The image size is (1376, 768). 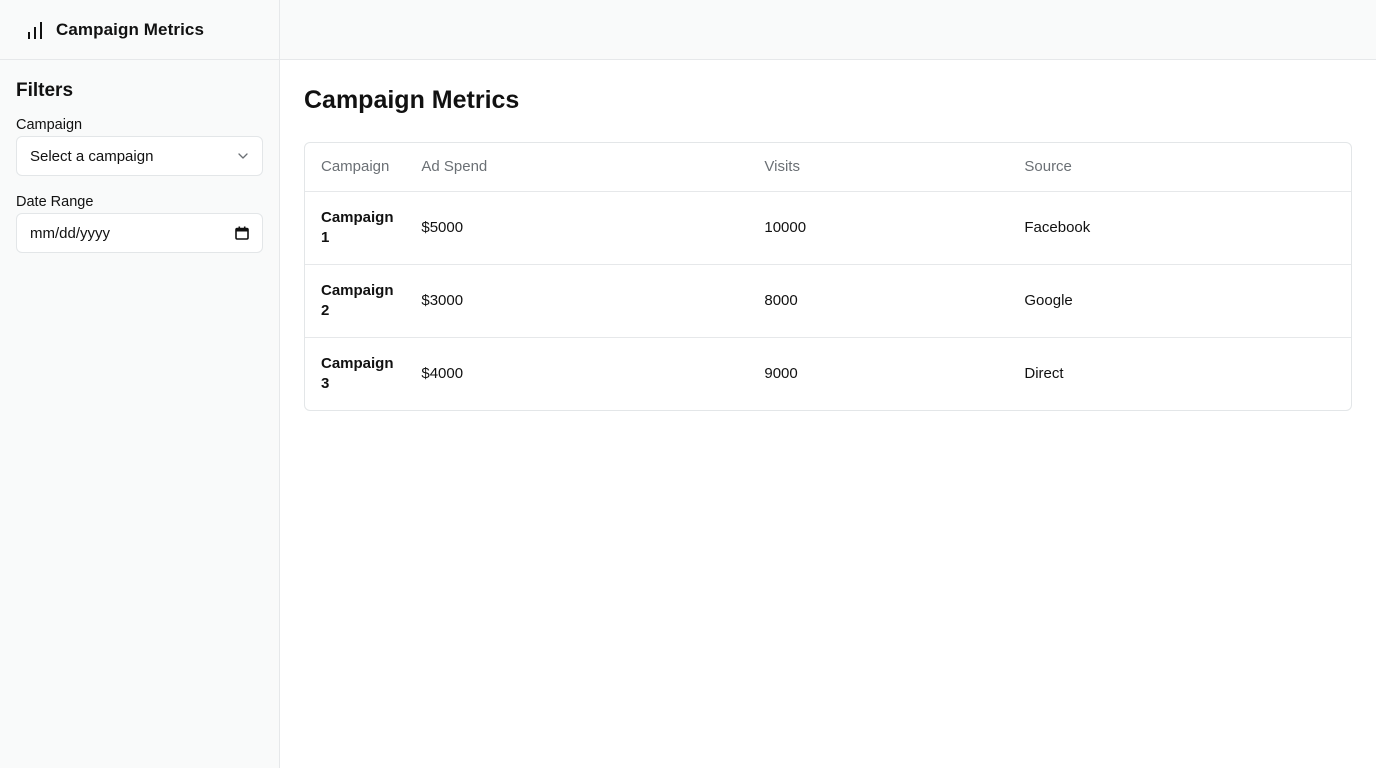 I want to click on cell-ad-spend: $4000, so click(x=442, y=373).